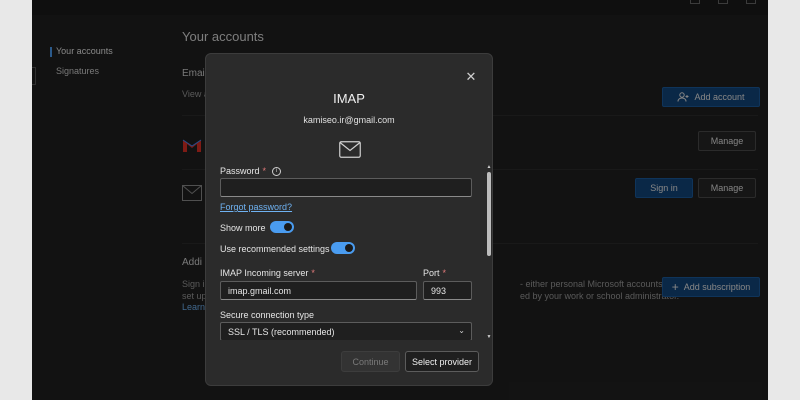  I want to click on show-more-label: Show more, so click(243, 228).